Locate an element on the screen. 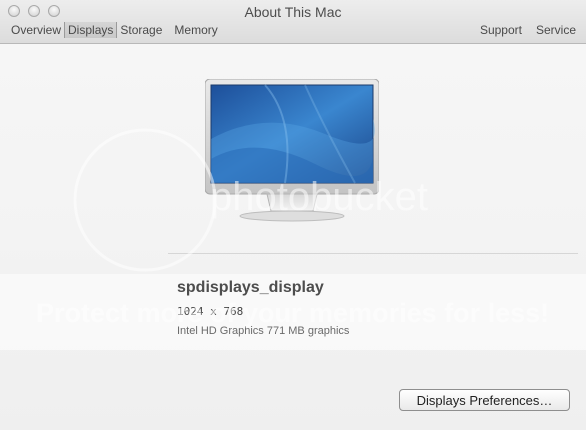  tab-memory: Memory is located at coordinates (195, 30).